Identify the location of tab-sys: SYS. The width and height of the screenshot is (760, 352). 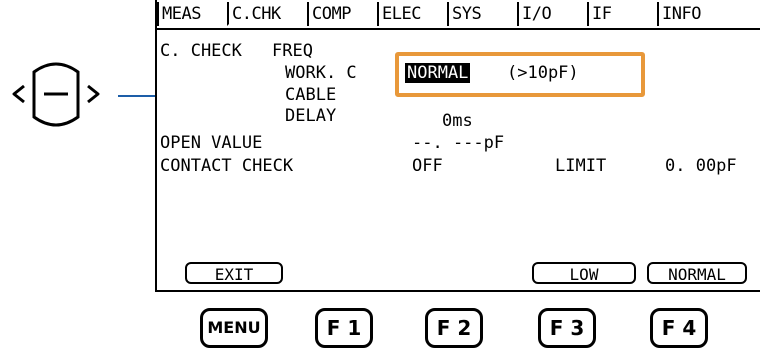
(482, 14).